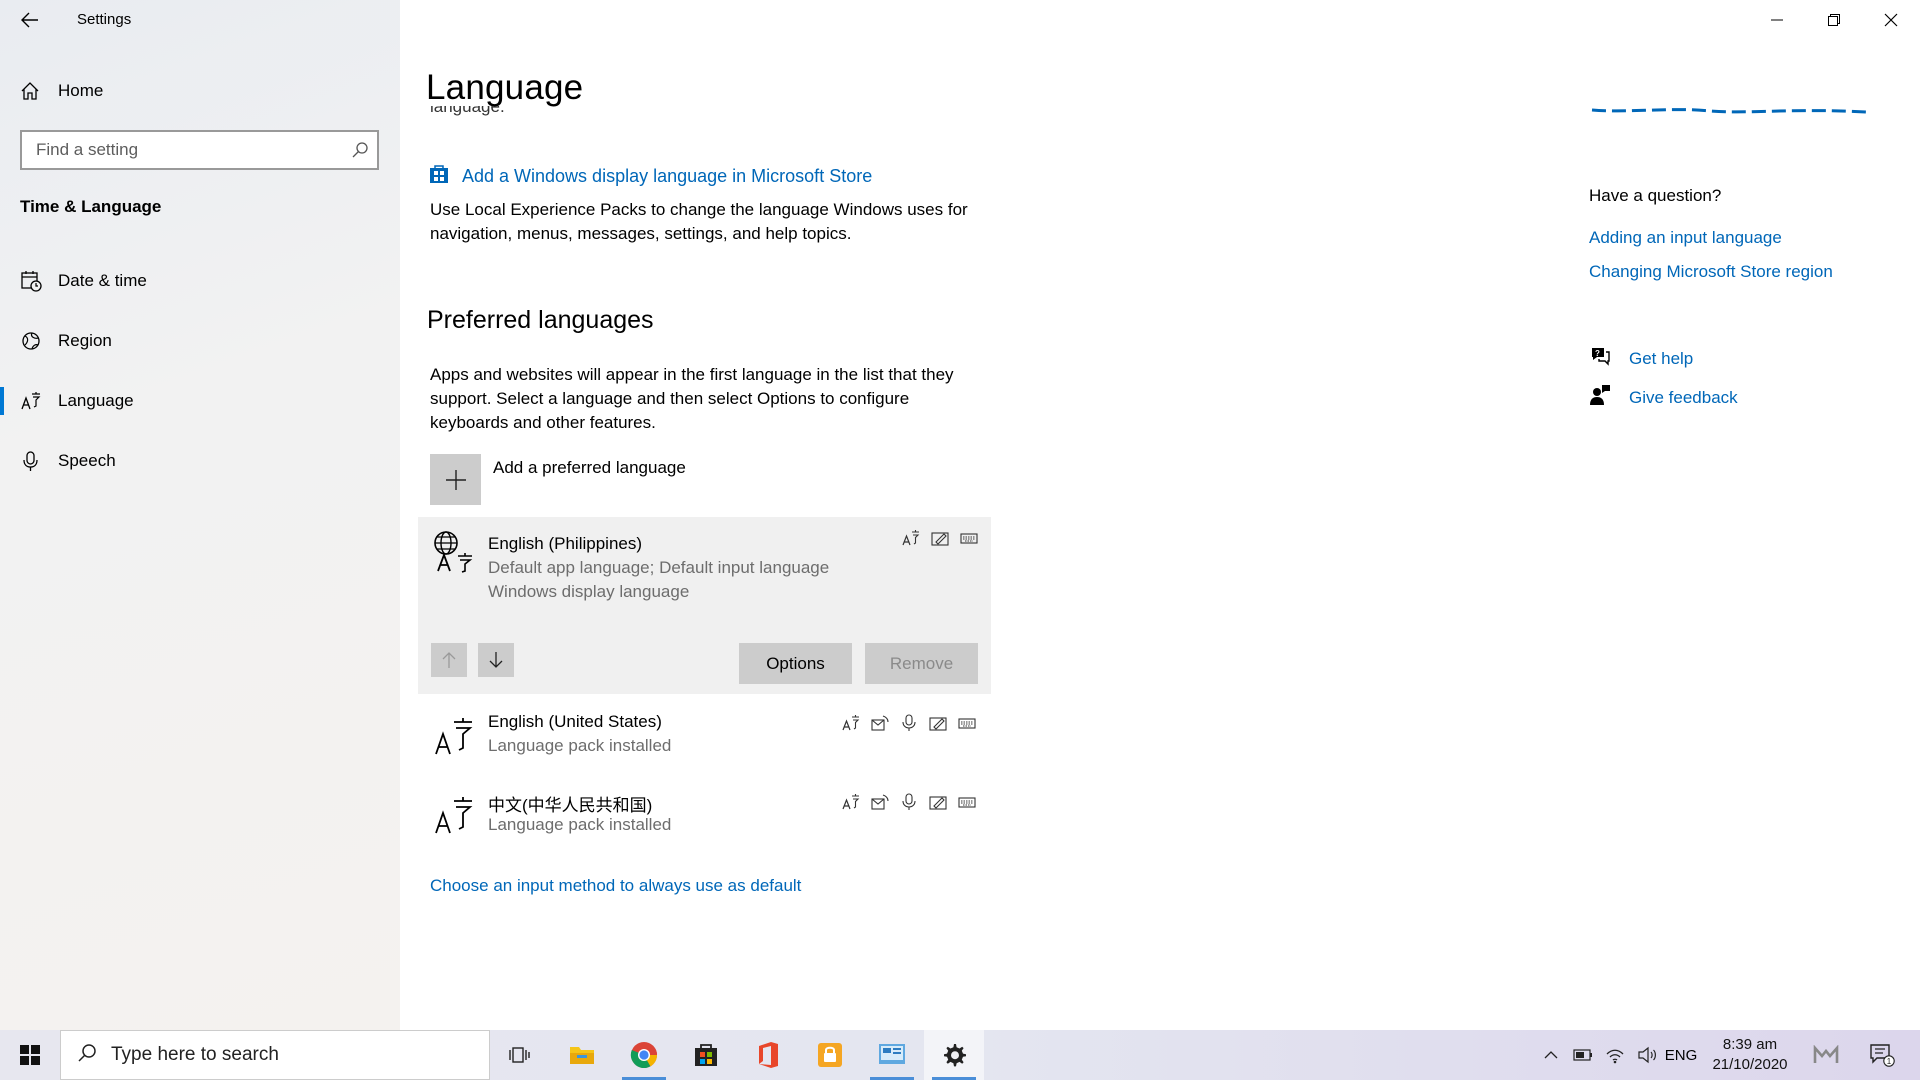  Describe the element at coordinates (102, 280) in the screenshot. I see `sidebar-item-label: Date & time` at that location.